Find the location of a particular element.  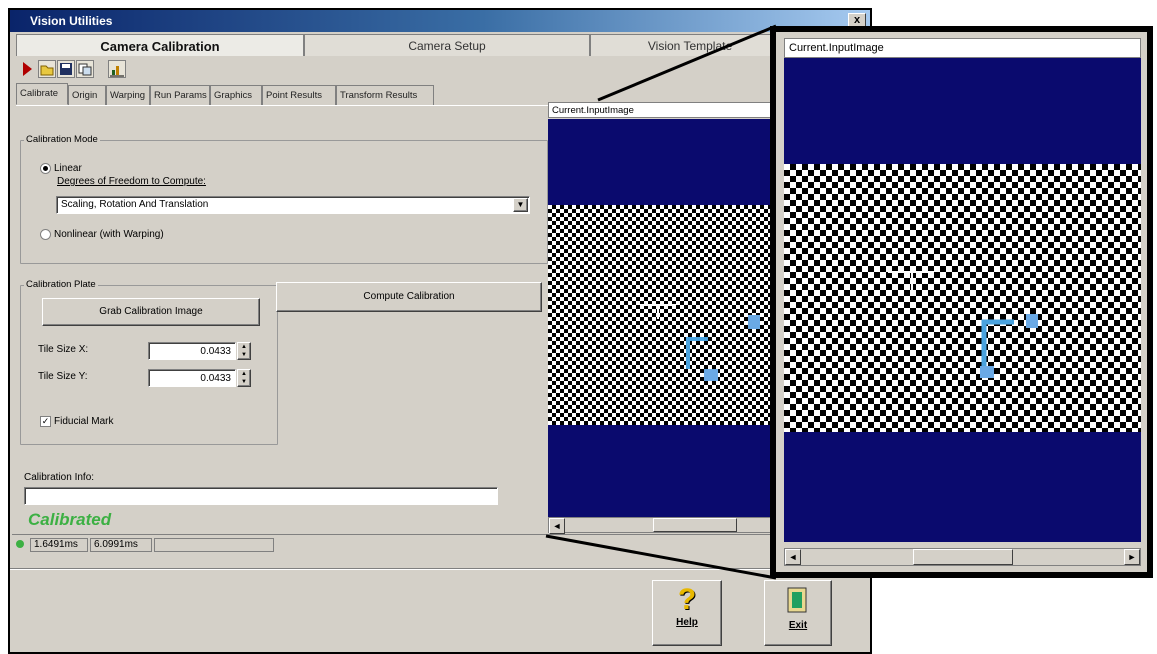

zoom-scroll-right-arrow: ► is located at coordinates (1132, 557).